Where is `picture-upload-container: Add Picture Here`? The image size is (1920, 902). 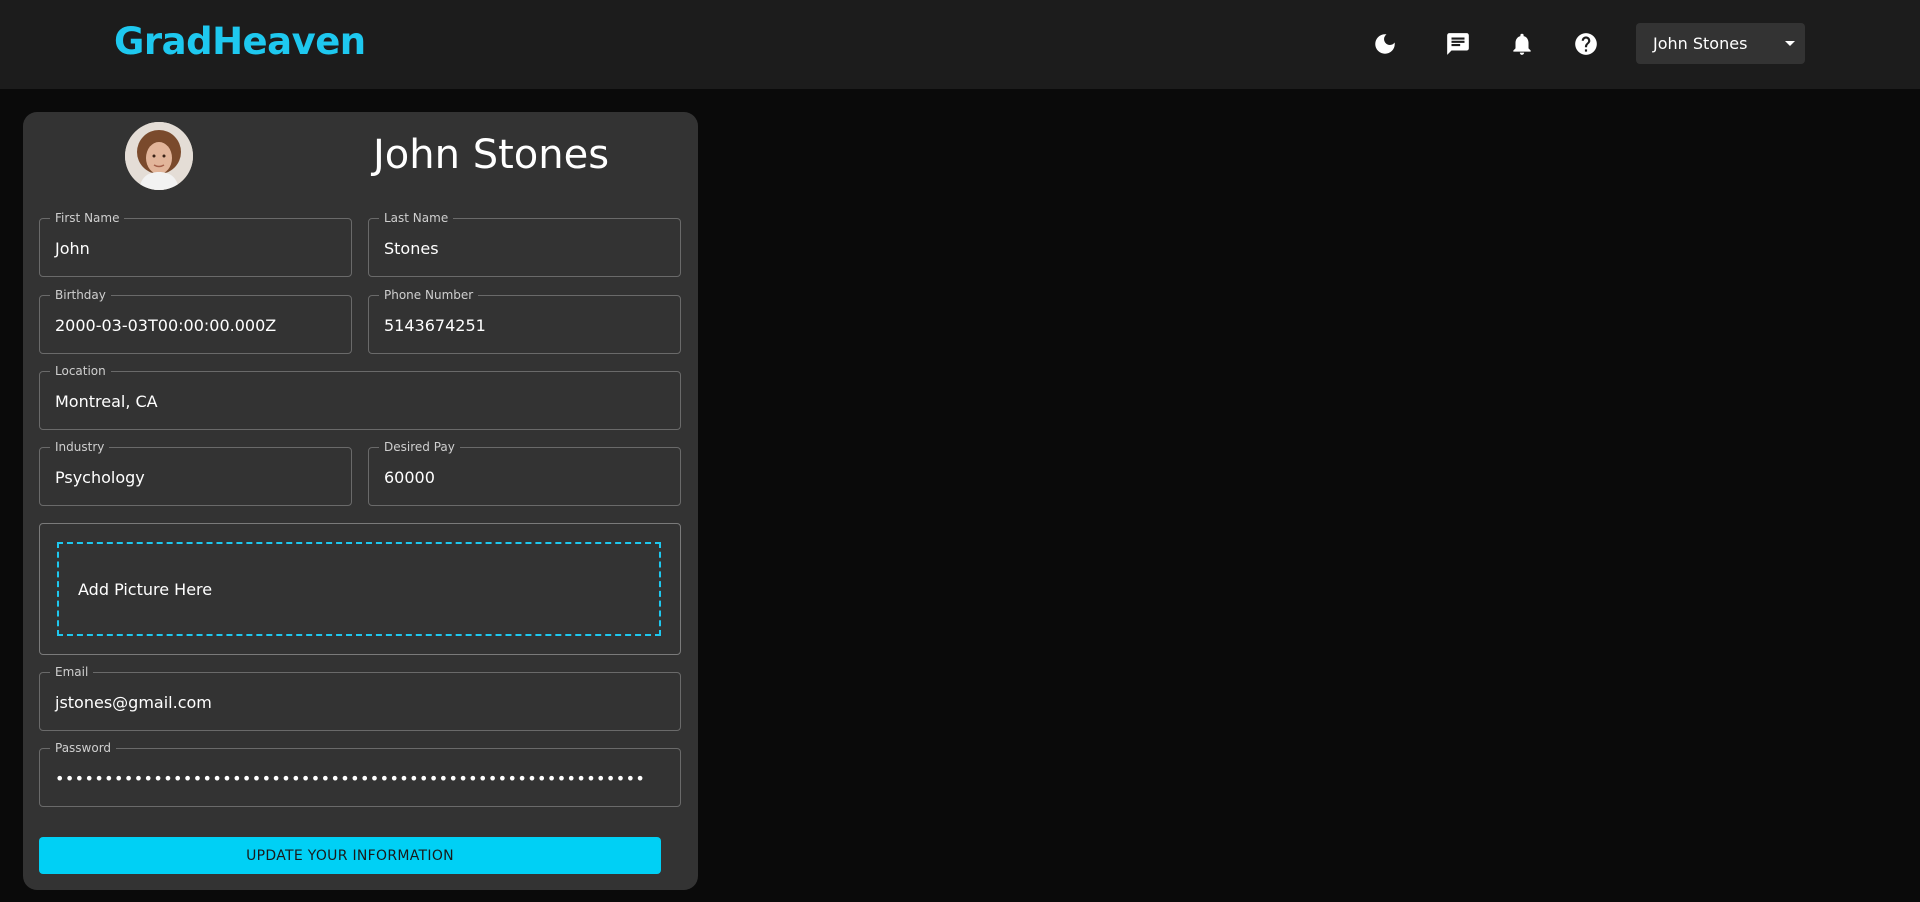
picture-upload-container: Add Picture Here is located at coordinates (360, 589).